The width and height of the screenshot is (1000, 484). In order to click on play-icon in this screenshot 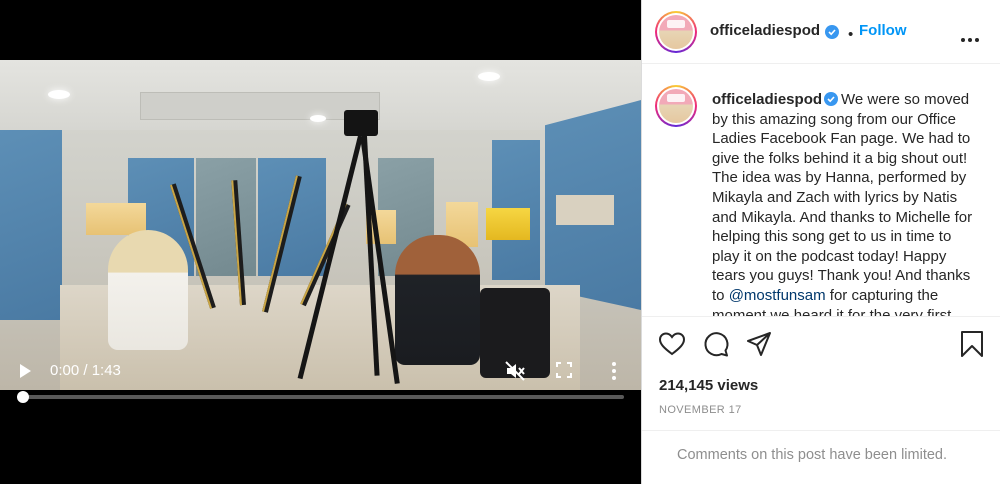, I will do `click(25, 371)`.